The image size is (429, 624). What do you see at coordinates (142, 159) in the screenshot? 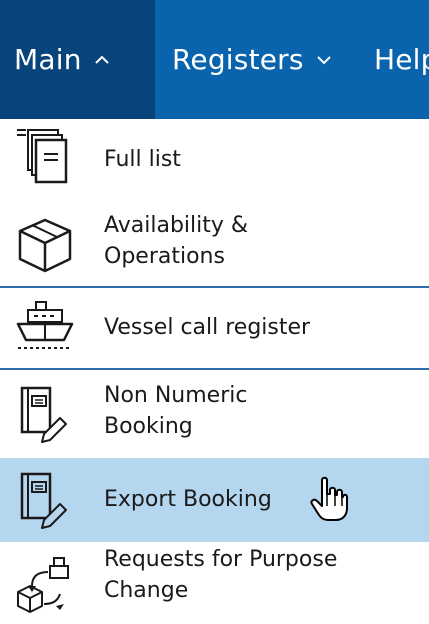
I see `menu-item-label: Full list` at bounding box center [142, 159].